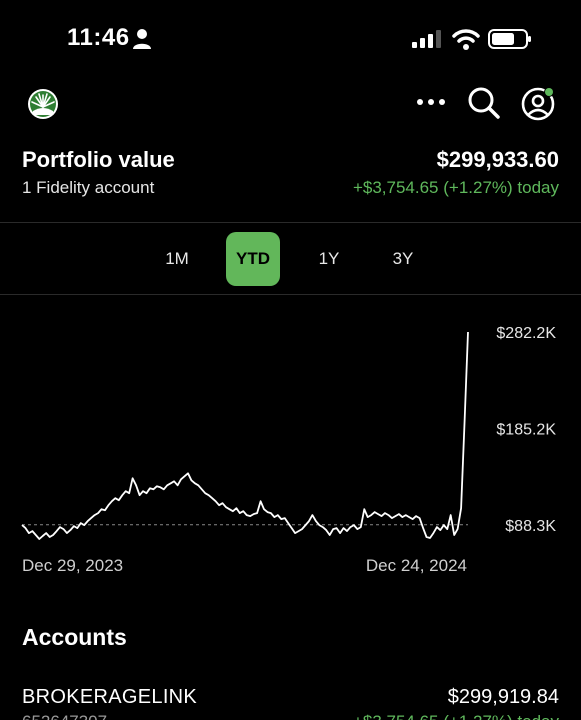 The height and width of the screenshot is (720, 581). I want to click on portfolio-change: +$3,754.65 (+1.27%) today, so click(455, 187).